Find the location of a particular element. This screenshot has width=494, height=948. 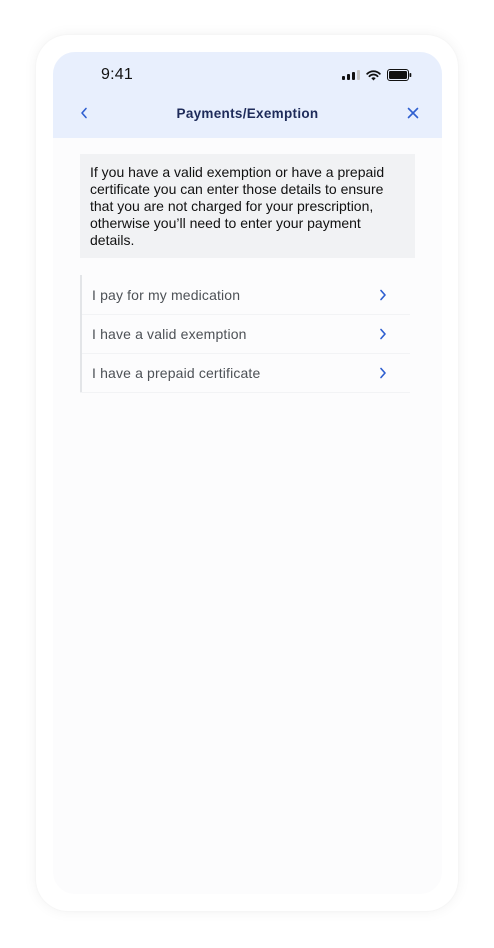

navigation-bar: Payments/Exemption is located at coordinates (247, 114).